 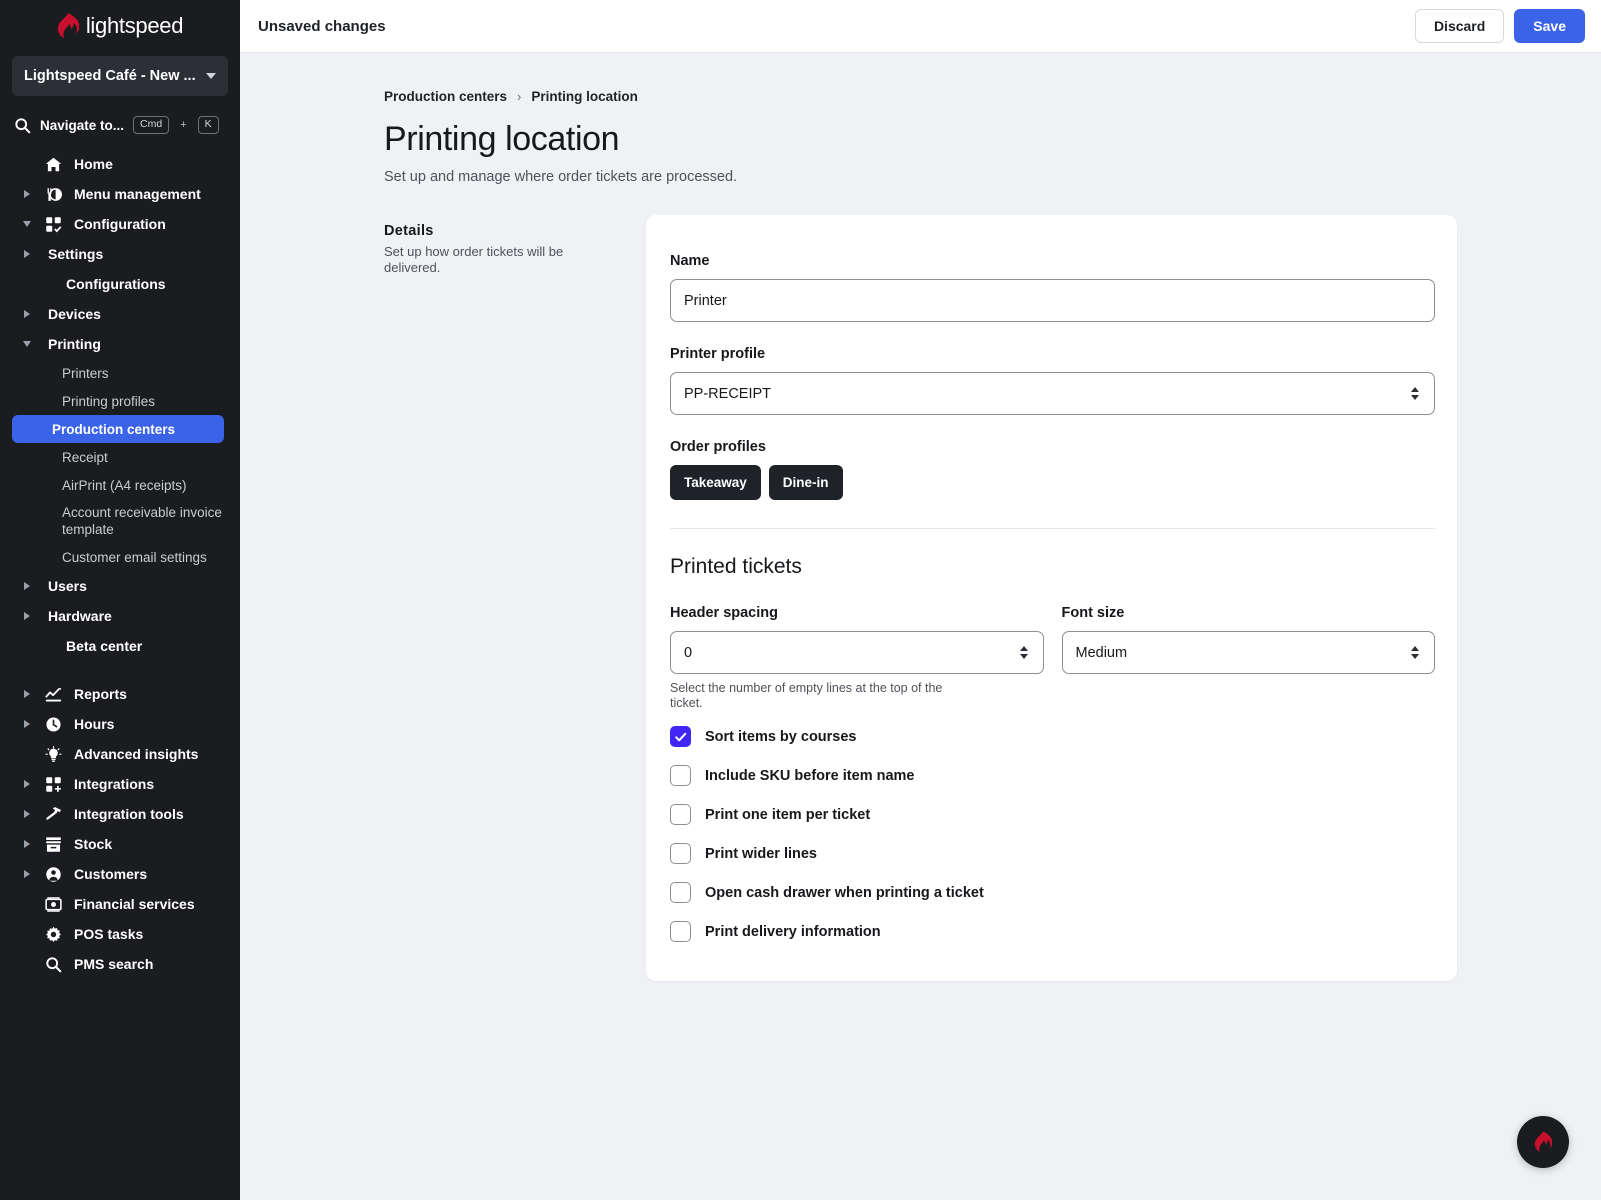 I want to click on sidebar-item-devices: Devices, so click(x=120, y=314).